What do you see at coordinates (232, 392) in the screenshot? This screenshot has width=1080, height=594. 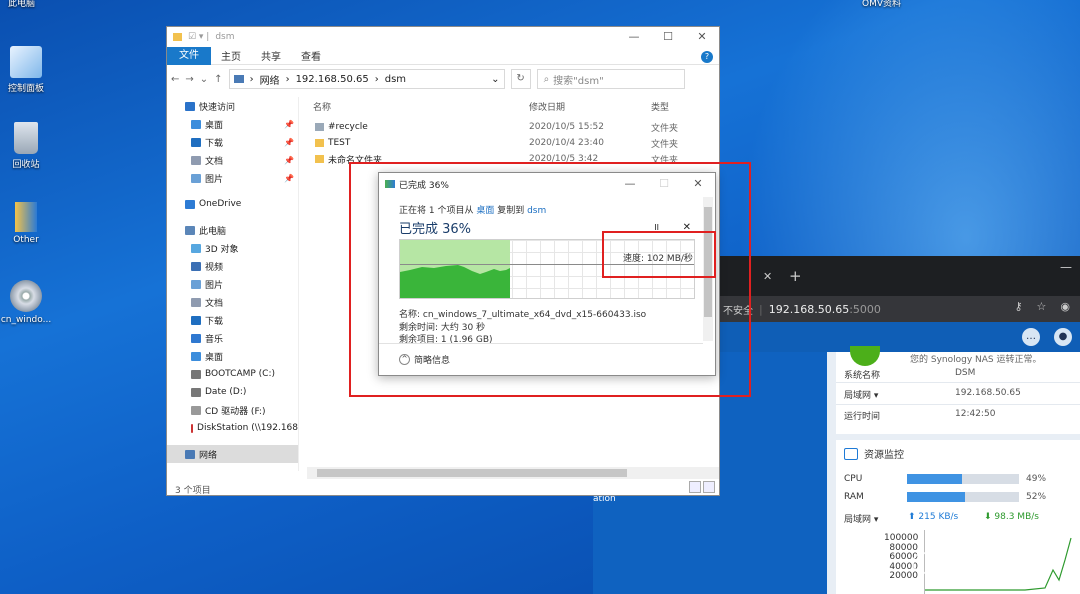 I see `nav-item: Date (D:)` at bounding box center [232, 392].